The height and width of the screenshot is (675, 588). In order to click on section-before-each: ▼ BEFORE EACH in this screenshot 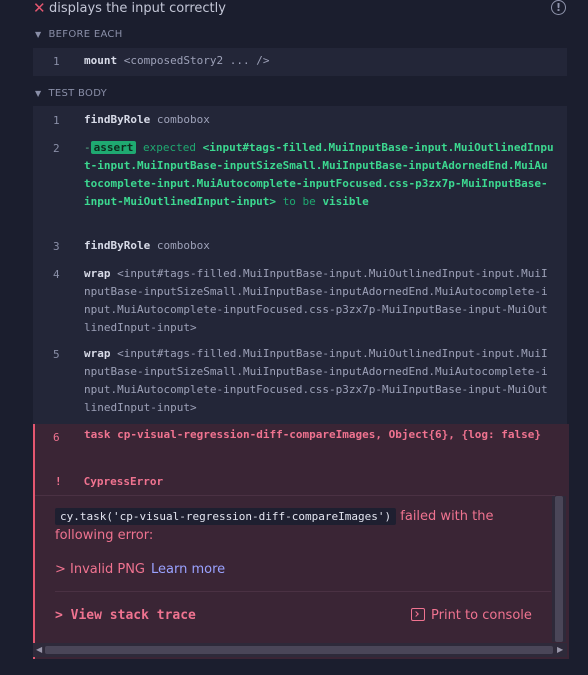, I will do `click(79, 34)`.